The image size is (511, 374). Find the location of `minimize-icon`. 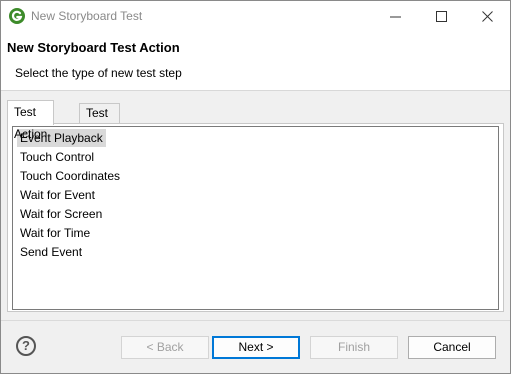

minimize-icon is located at coordinates (395, 17).